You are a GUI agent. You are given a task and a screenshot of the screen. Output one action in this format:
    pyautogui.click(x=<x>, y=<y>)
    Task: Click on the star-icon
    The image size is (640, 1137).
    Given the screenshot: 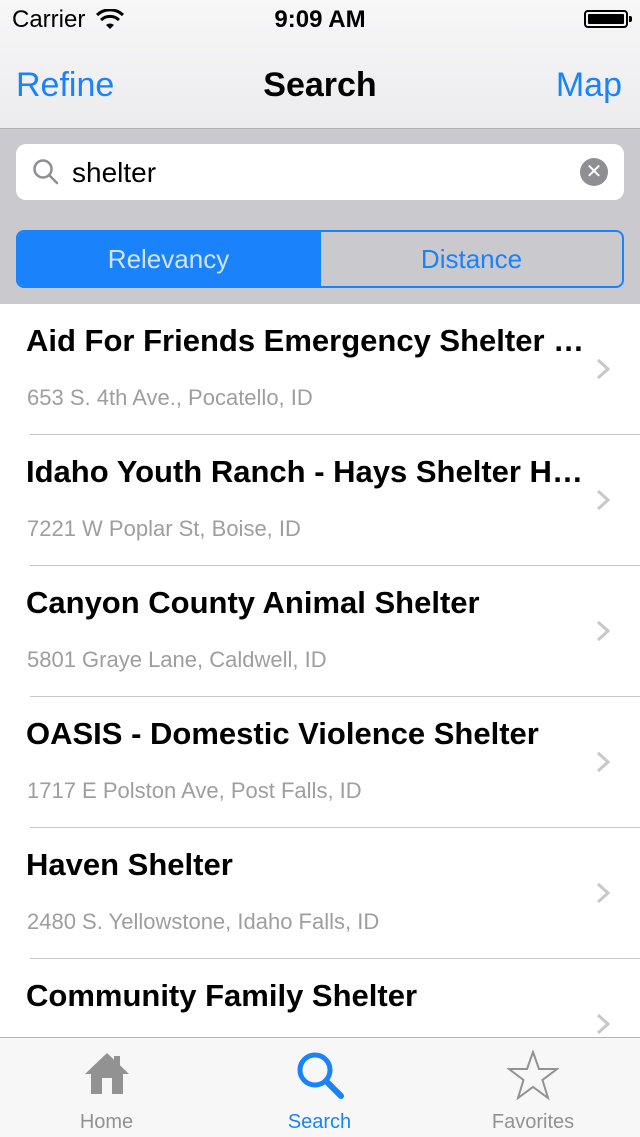 What is the action you would take?
    pyautogui.click(x=533, y=1075)
    